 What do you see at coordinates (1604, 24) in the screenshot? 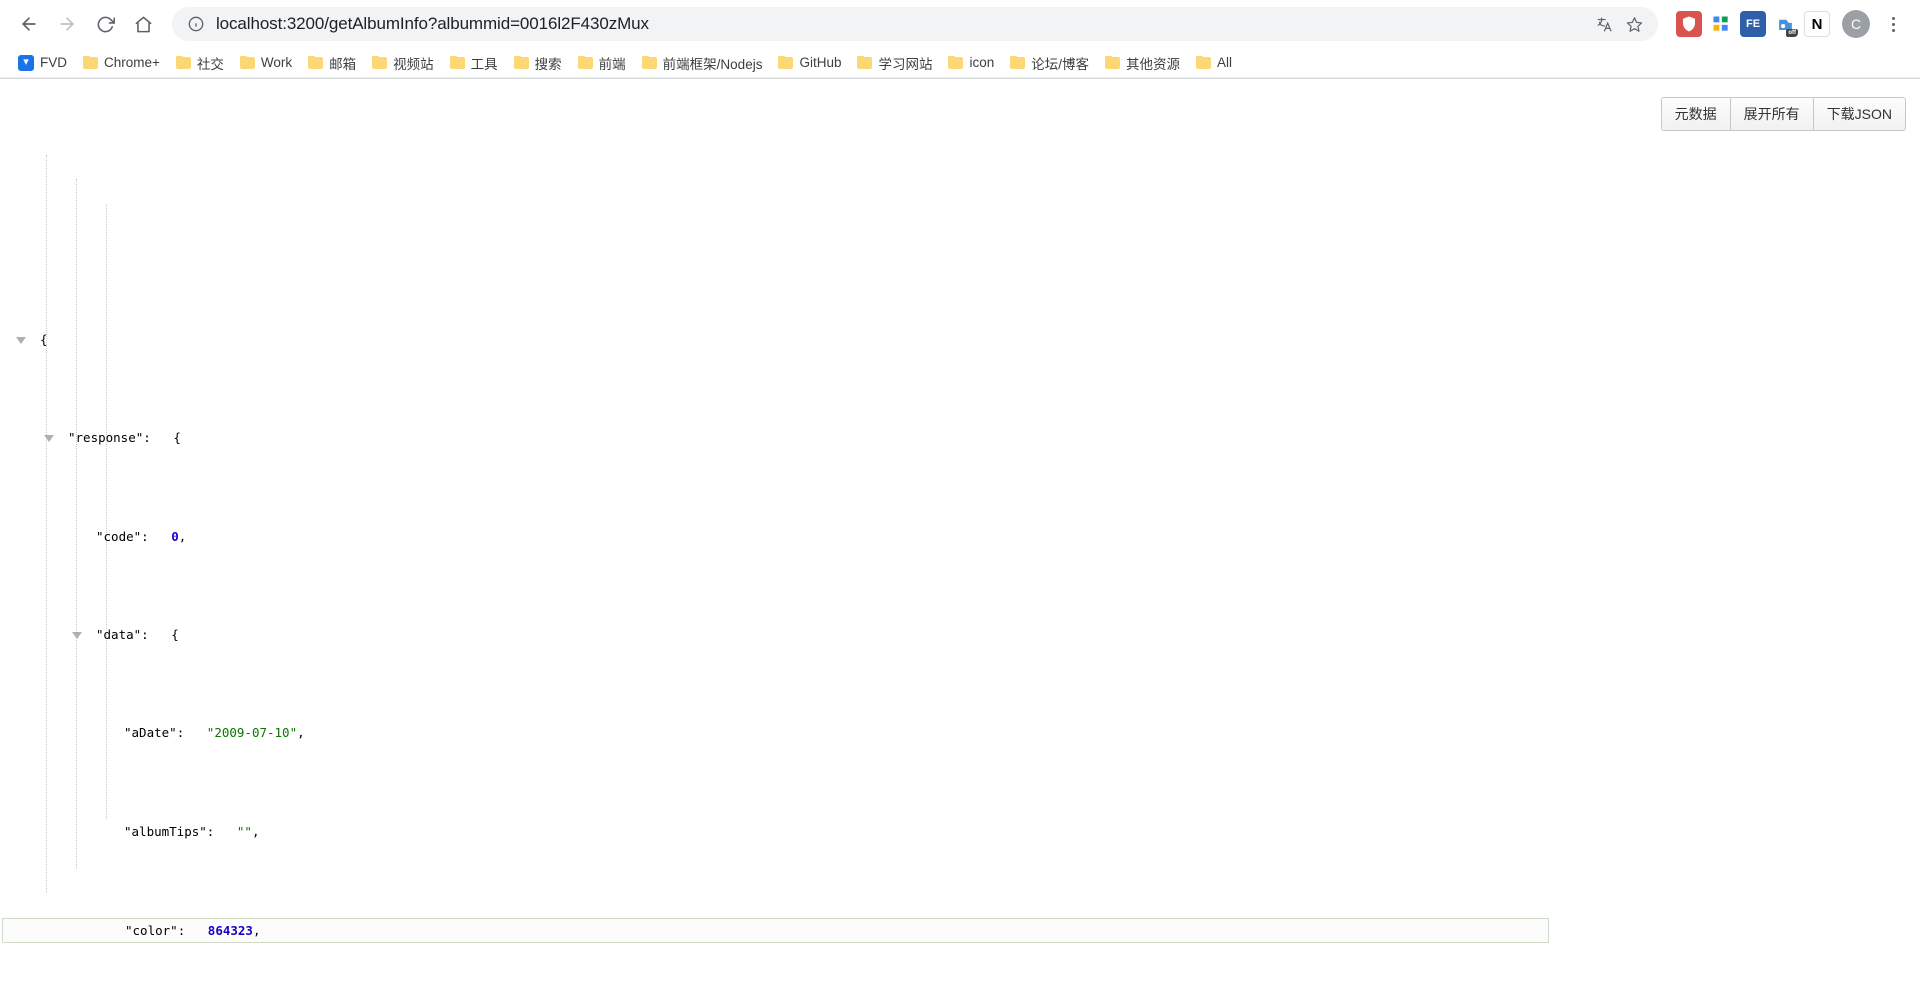
I see `translate-icon` at bounding box center [1604, 24].